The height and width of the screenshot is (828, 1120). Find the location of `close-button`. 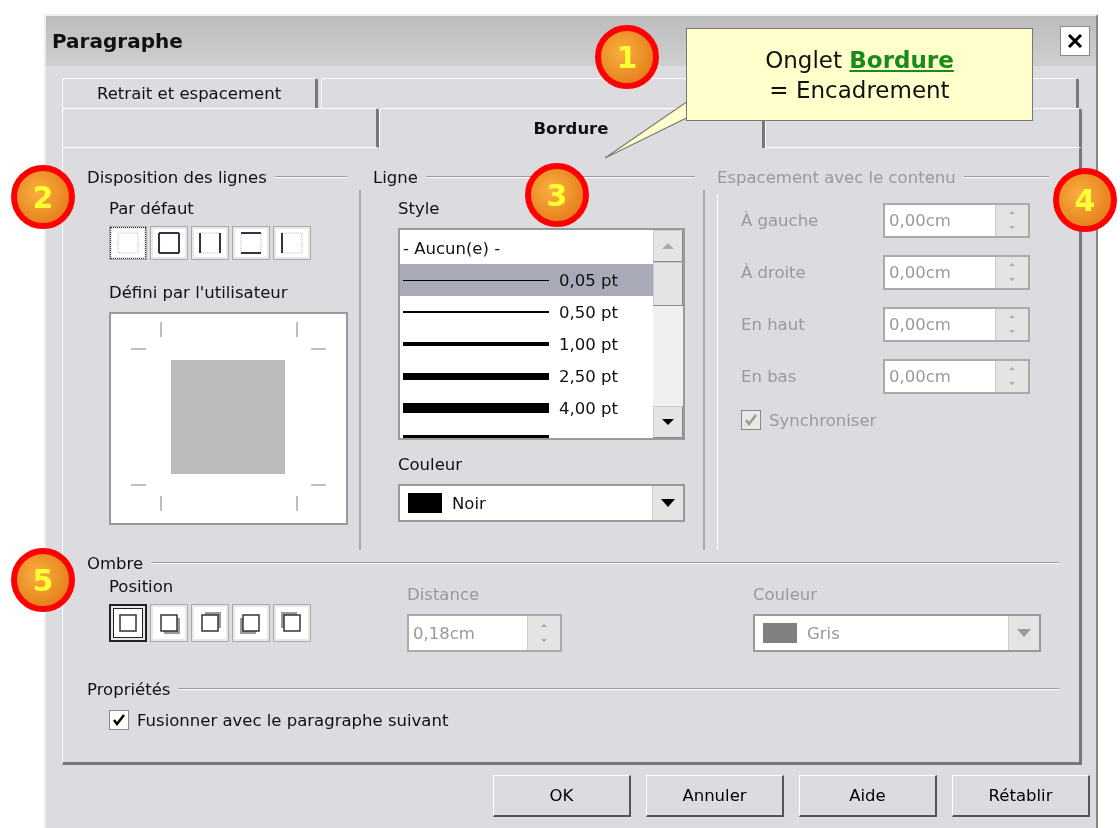

close-button is located at coordinates (1075, 41).